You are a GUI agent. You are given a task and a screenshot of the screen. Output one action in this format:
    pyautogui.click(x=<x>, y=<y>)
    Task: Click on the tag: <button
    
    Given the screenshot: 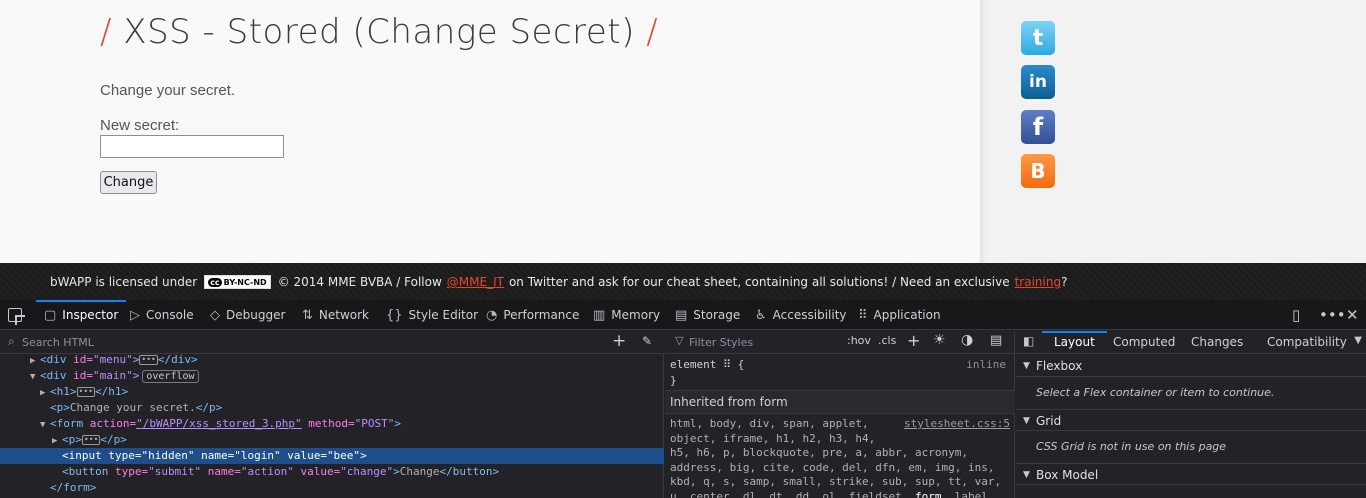 What is the action you would take?
    pyautogui.click(x=88, y=471)
    